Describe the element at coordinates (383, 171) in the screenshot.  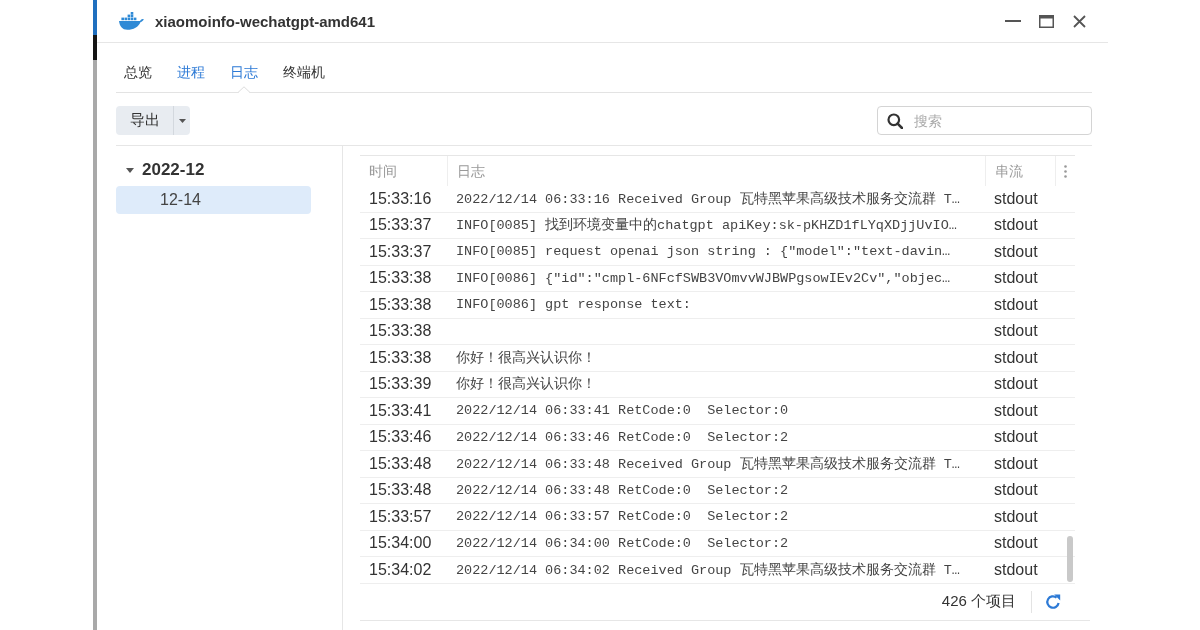
I see `column-header: 时间` at that location.